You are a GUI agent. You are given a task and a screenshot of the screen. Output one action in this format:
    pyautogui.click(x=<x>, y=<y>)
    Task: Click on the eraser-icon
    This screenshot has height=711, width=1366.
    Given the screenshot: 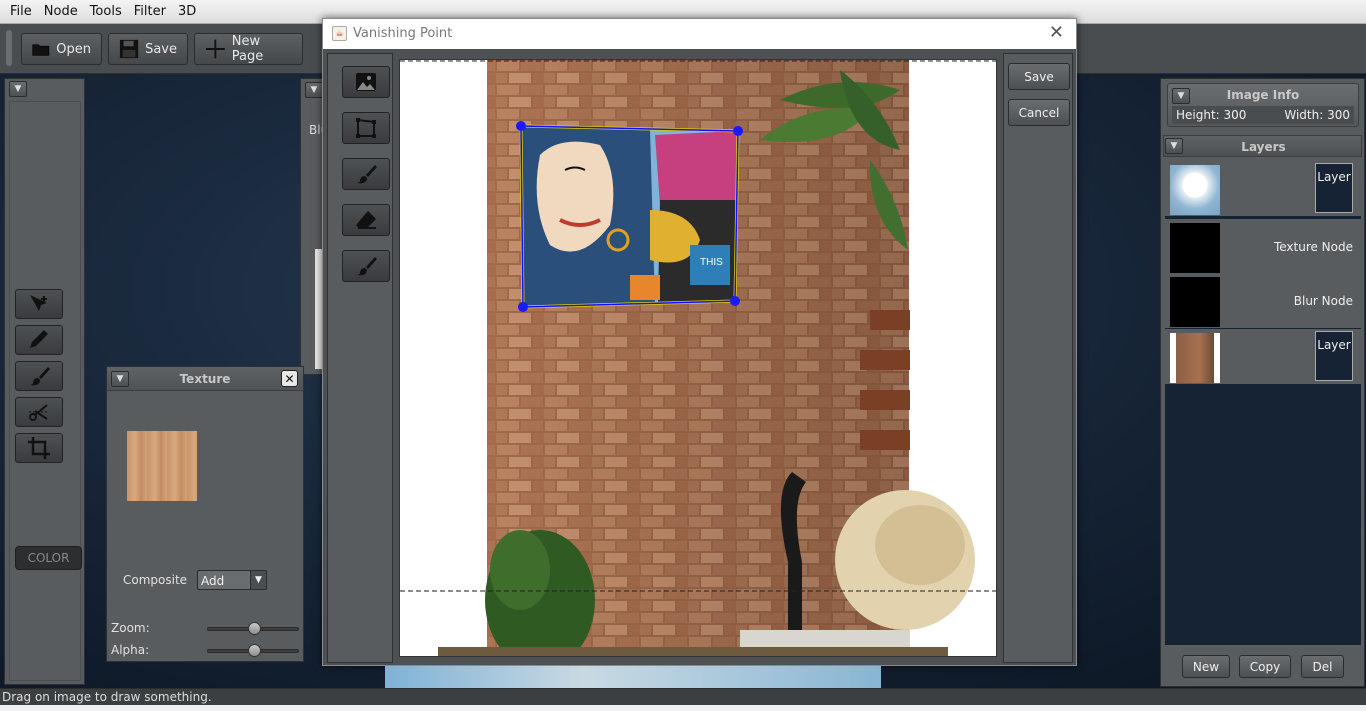 What is the action you would take?
    pyautogui.click(x=366, y=220)
    